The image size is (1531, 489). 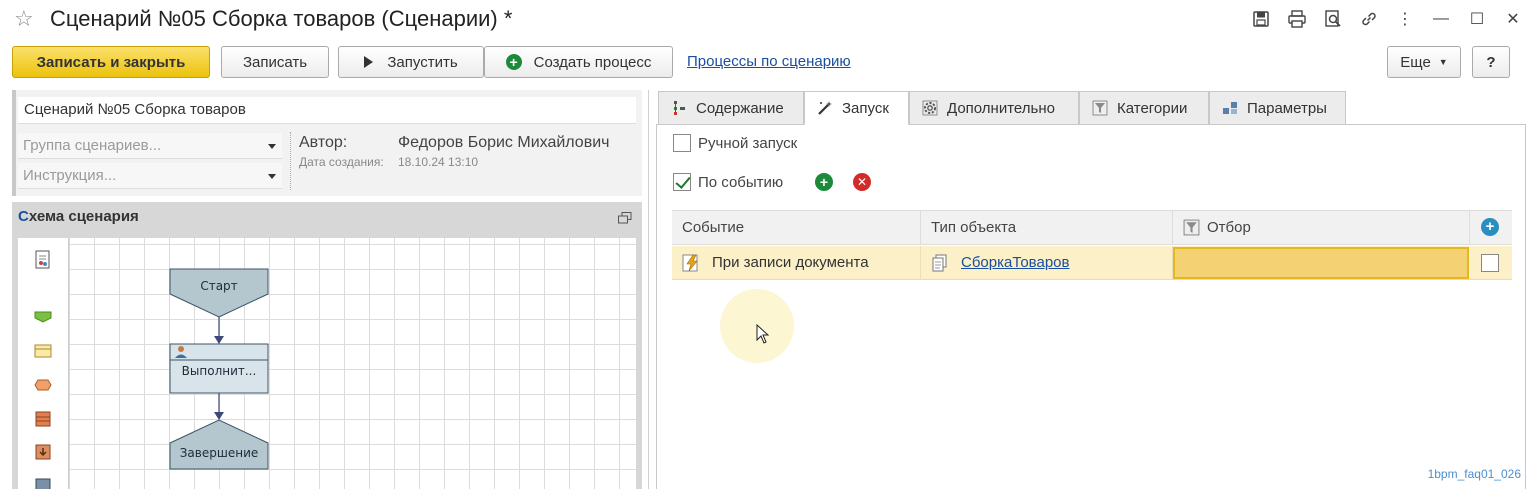 I want to click on tab-launch: Запуск, so click(x=856, y=108).